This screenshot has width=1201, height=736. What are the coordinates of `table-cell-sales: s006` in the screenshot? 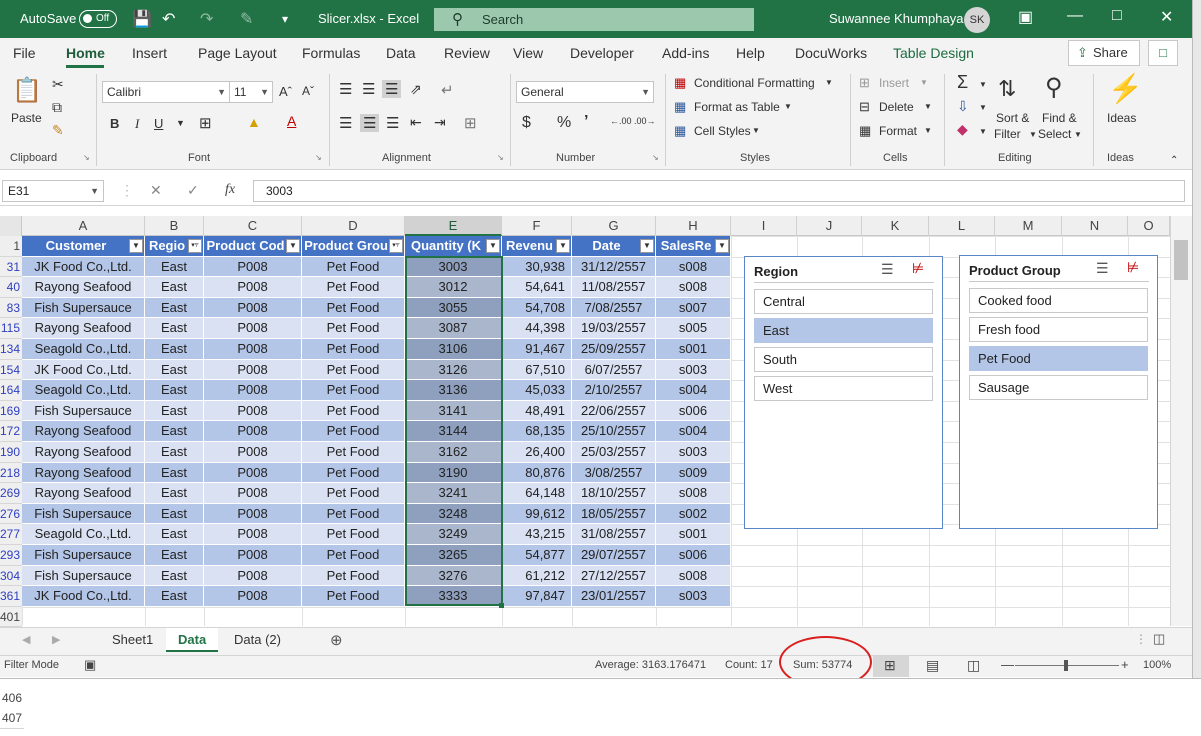 It's located at (693, 411).